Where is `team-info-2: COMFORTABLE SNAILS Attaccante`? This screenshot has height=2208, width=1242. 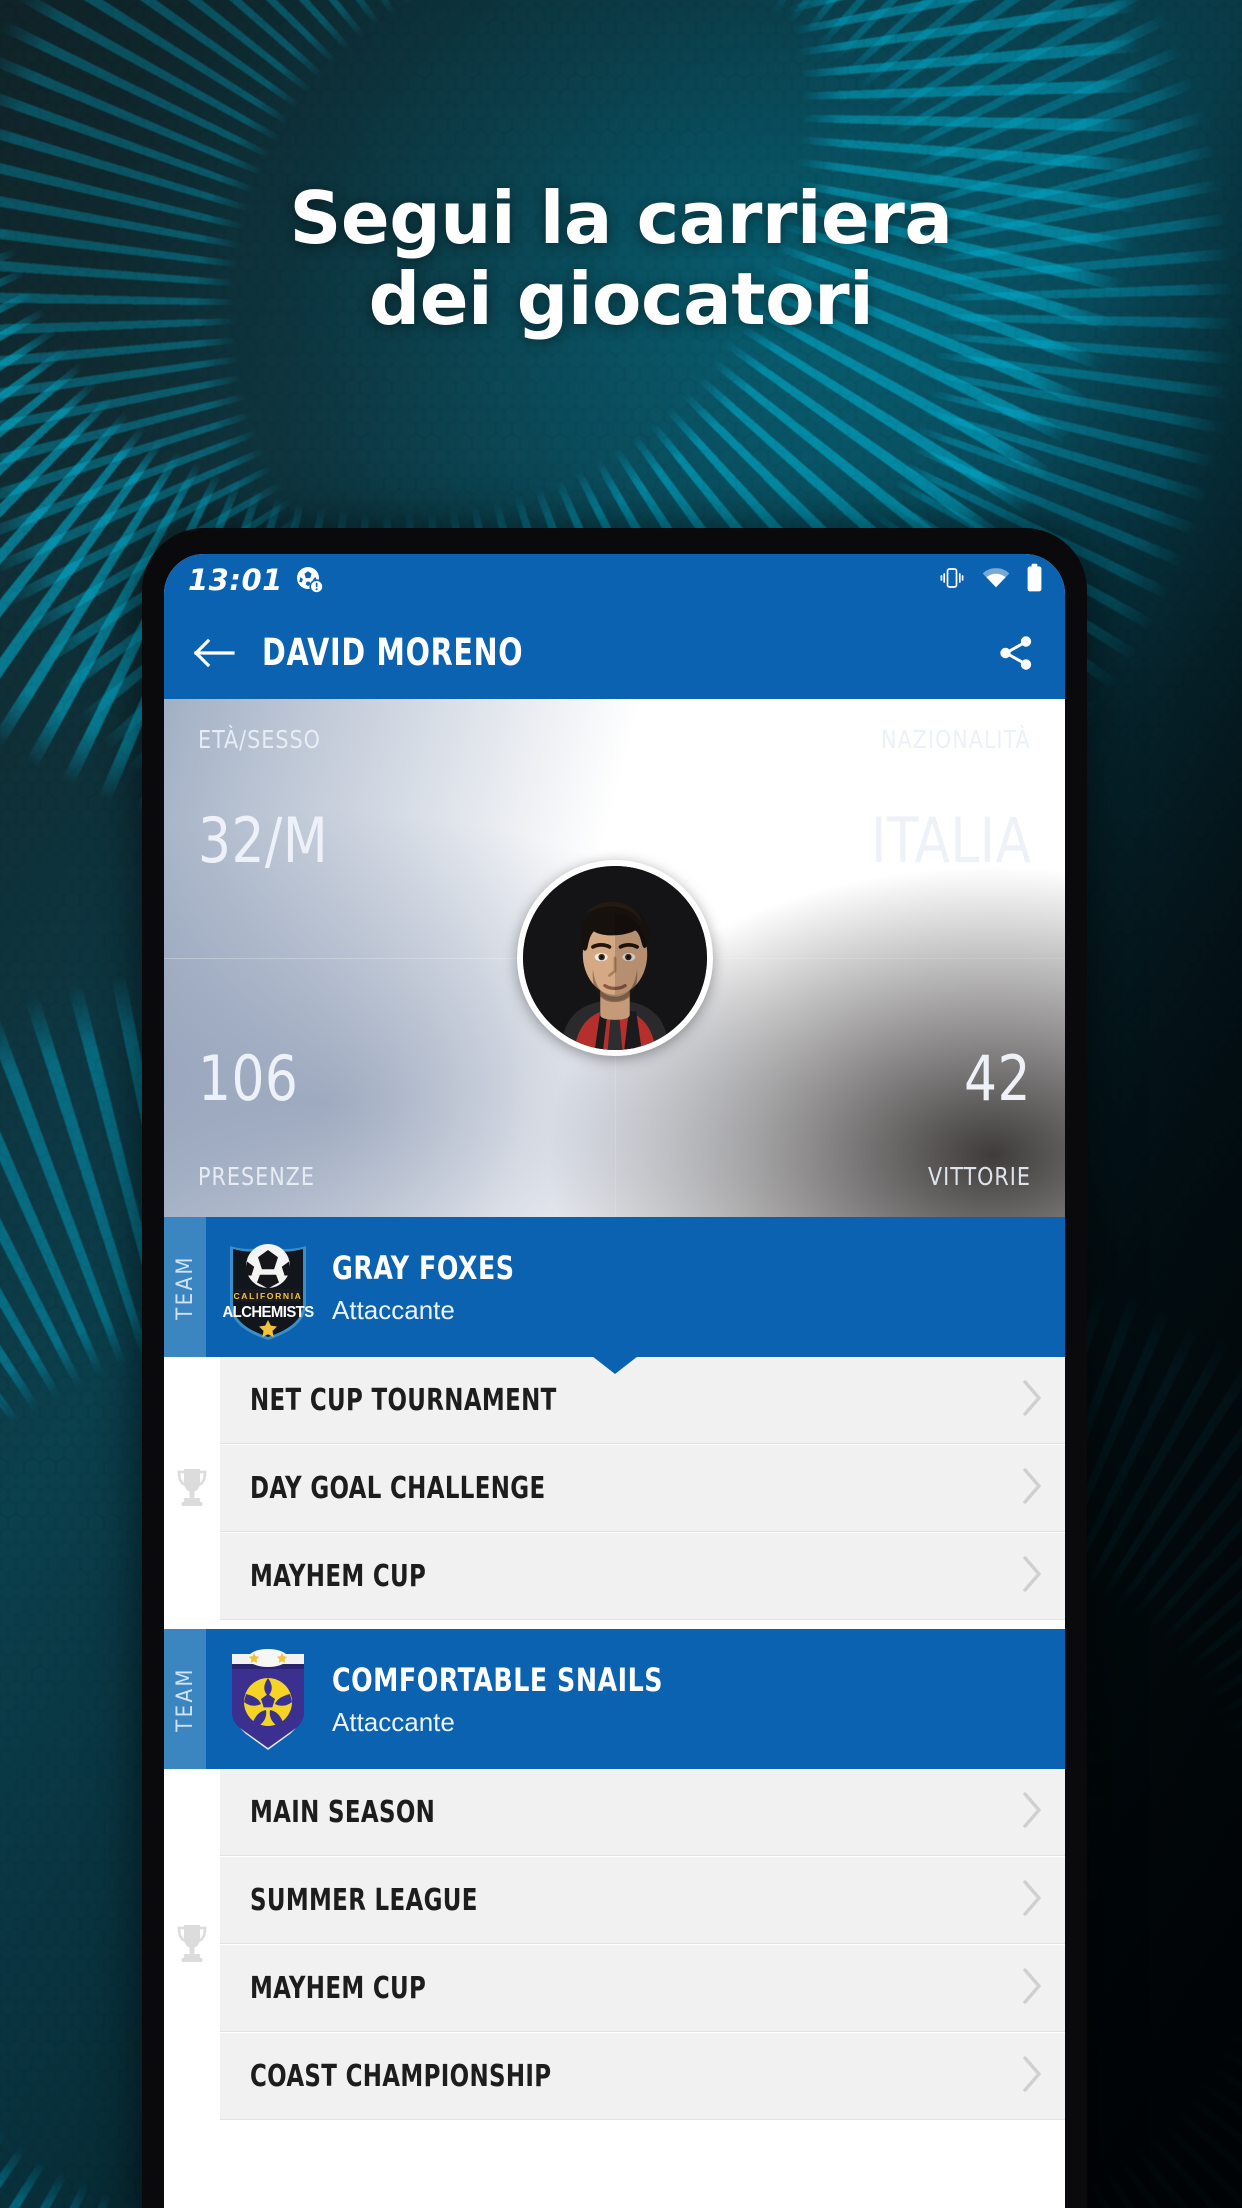 team-info-2: COMFORTABLE SNAILS Attaccante is located at coordinates (520, 1699).